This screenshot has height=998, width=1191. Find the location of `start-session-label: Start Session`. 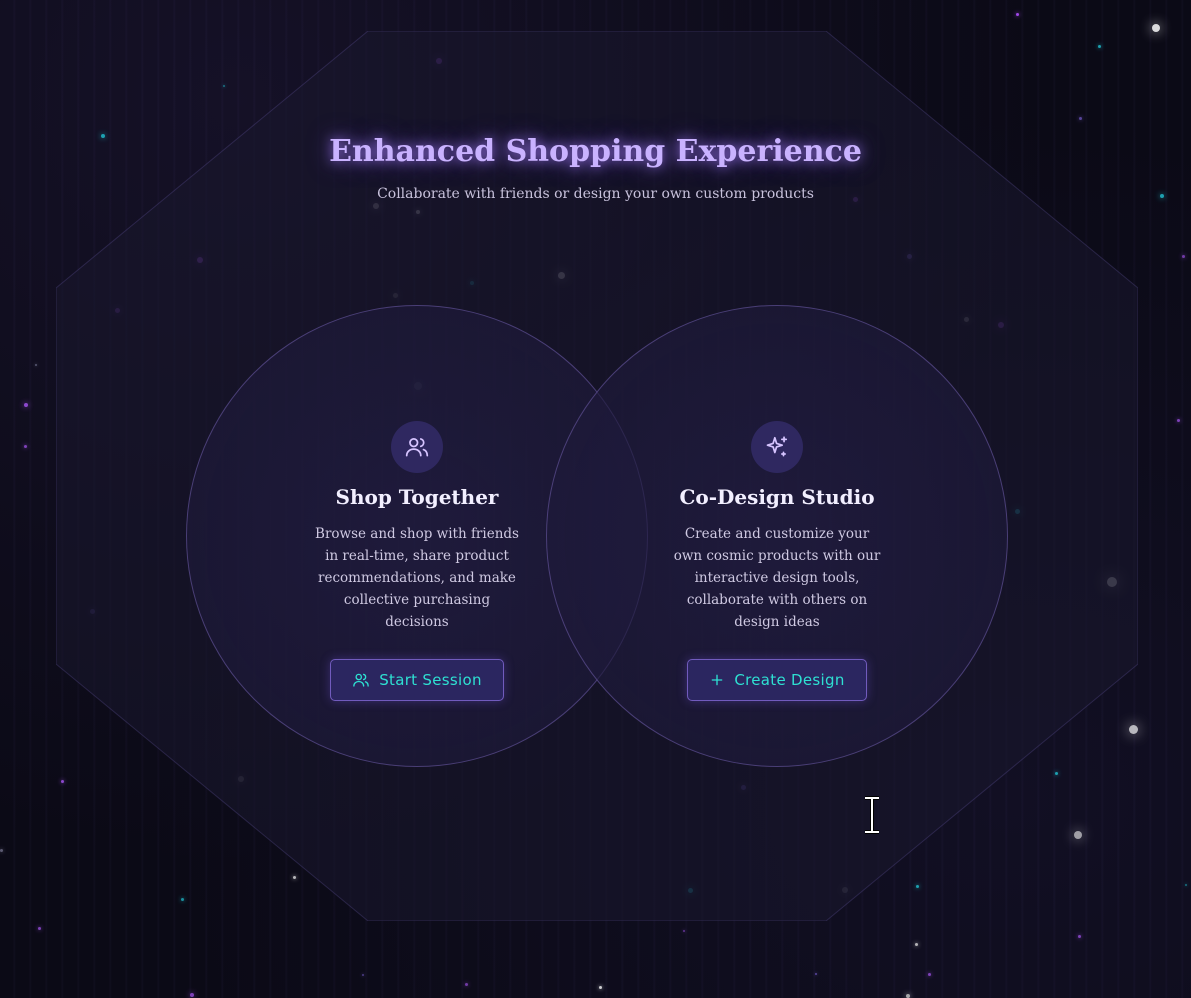

start-session-label: Start Session is located at coordinates (430, 680).